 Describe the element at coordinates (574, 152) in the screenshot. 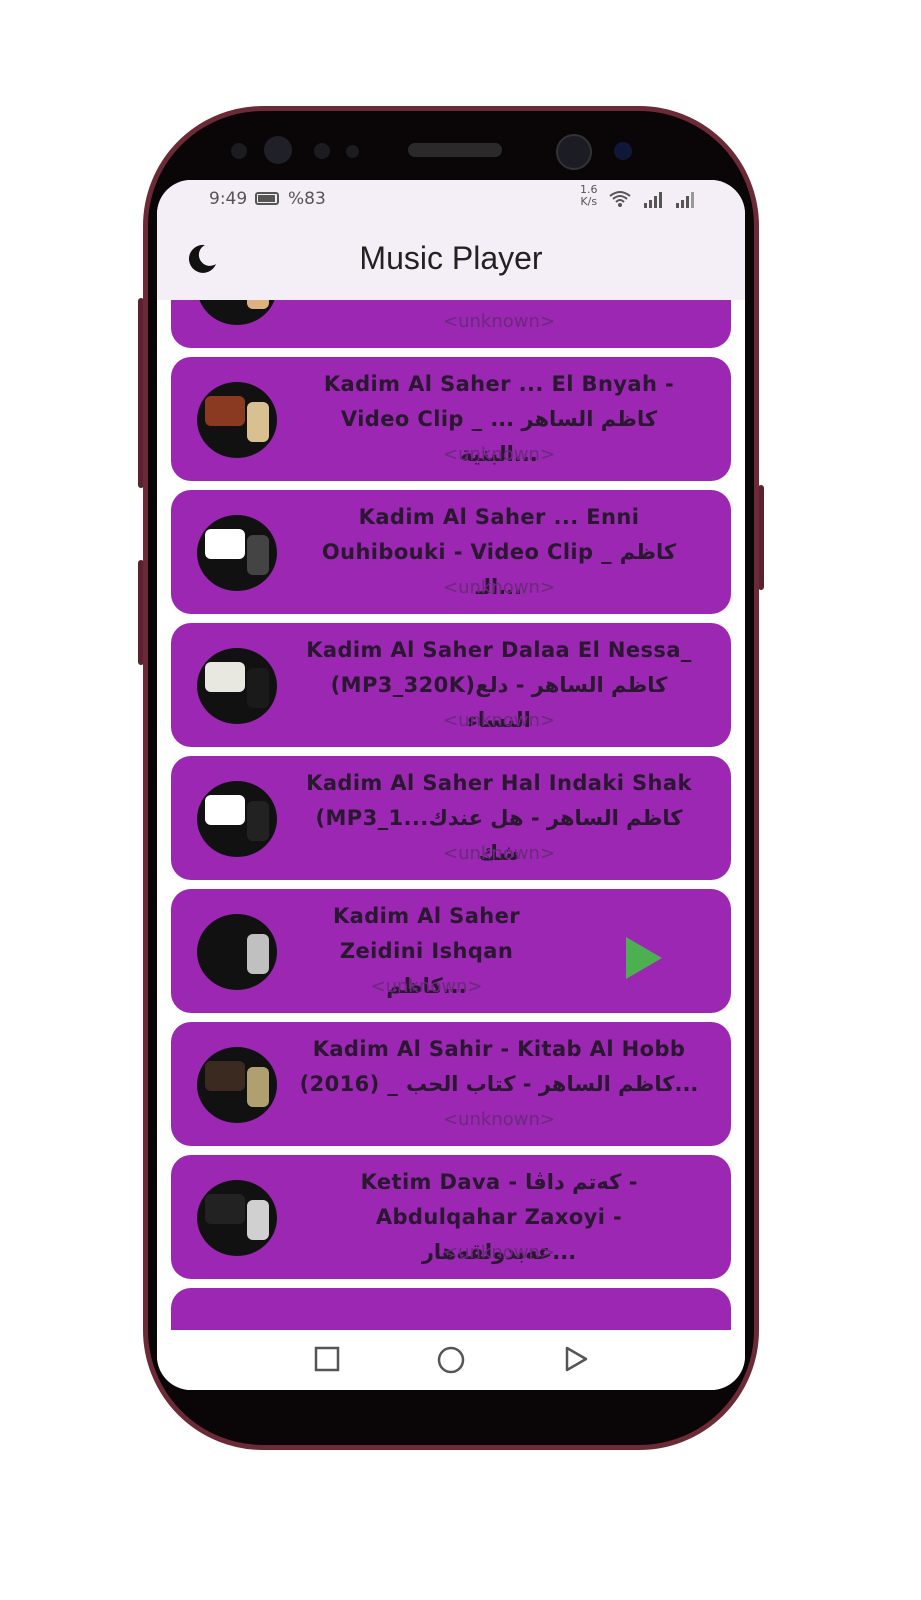

I see `camera-lens-icon` at that location.